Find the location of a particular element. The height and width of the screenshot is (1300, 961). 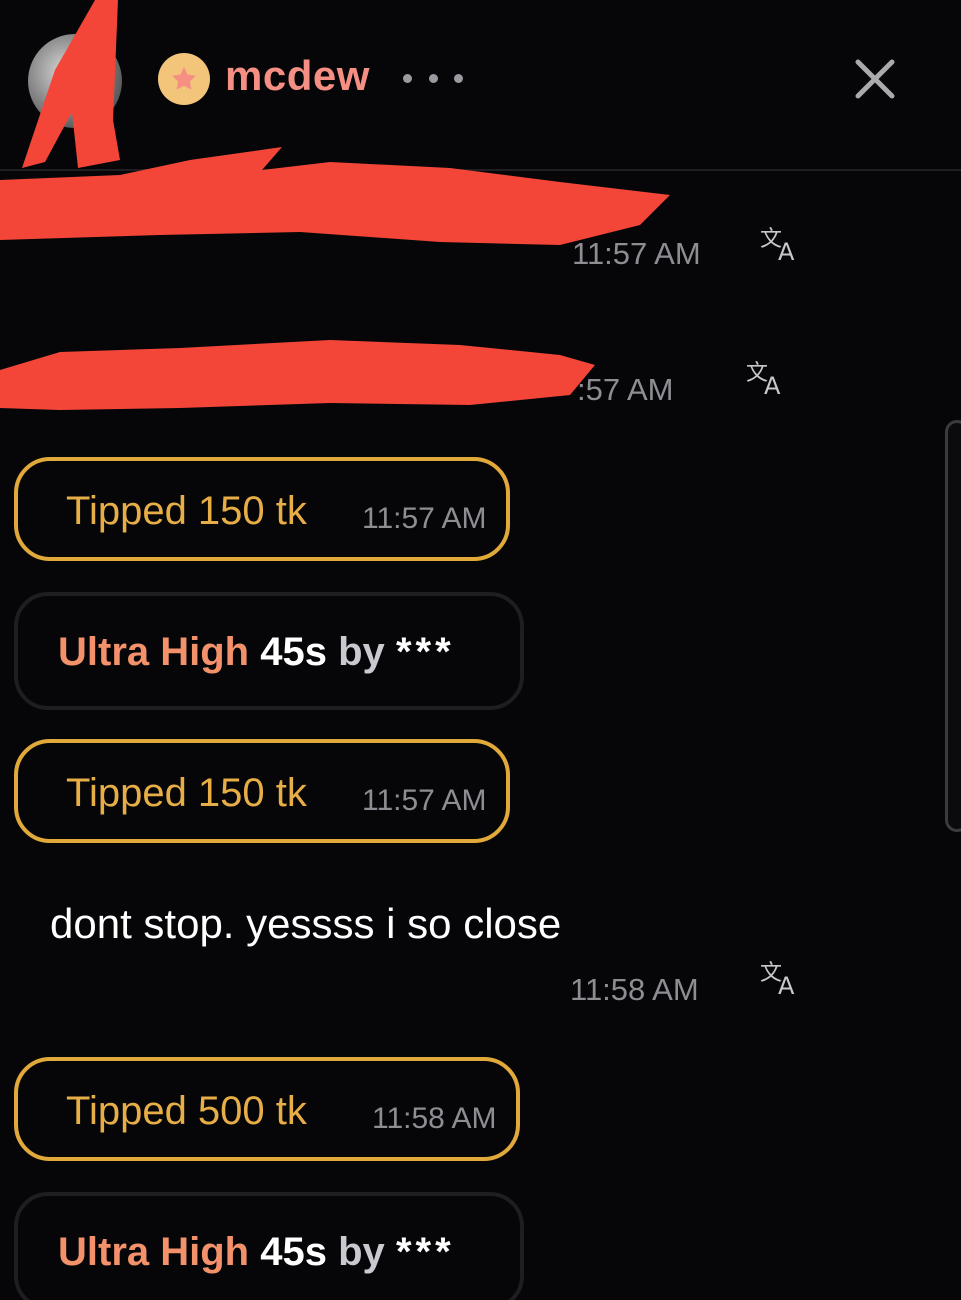

chat-message-text: dont stop. yessss i so close is located at coordinates (306, 923).